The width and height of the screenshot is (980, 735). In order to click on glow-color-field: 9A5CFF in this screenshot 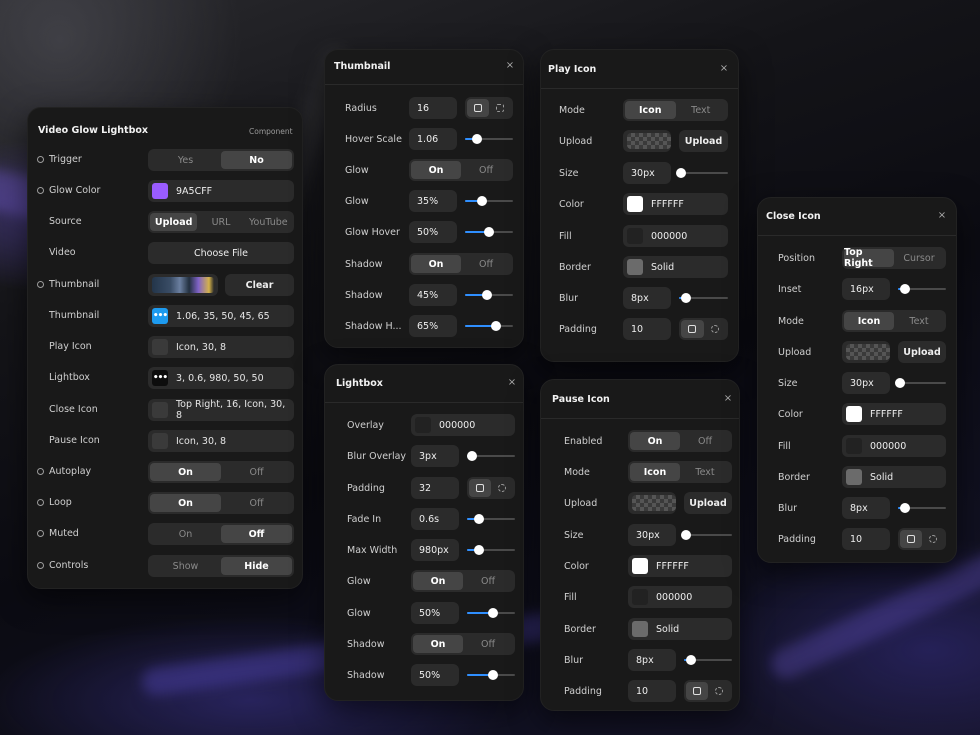, I will do `click(221, 191)`.